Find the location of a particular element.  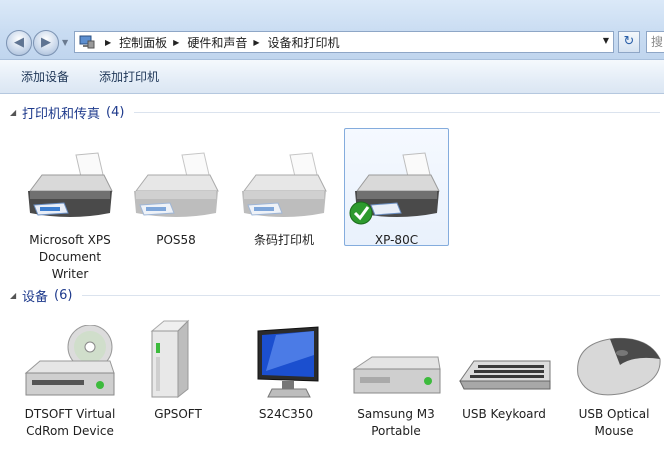

group-title: 打印机和传真 is located at coordinates (61, 114).